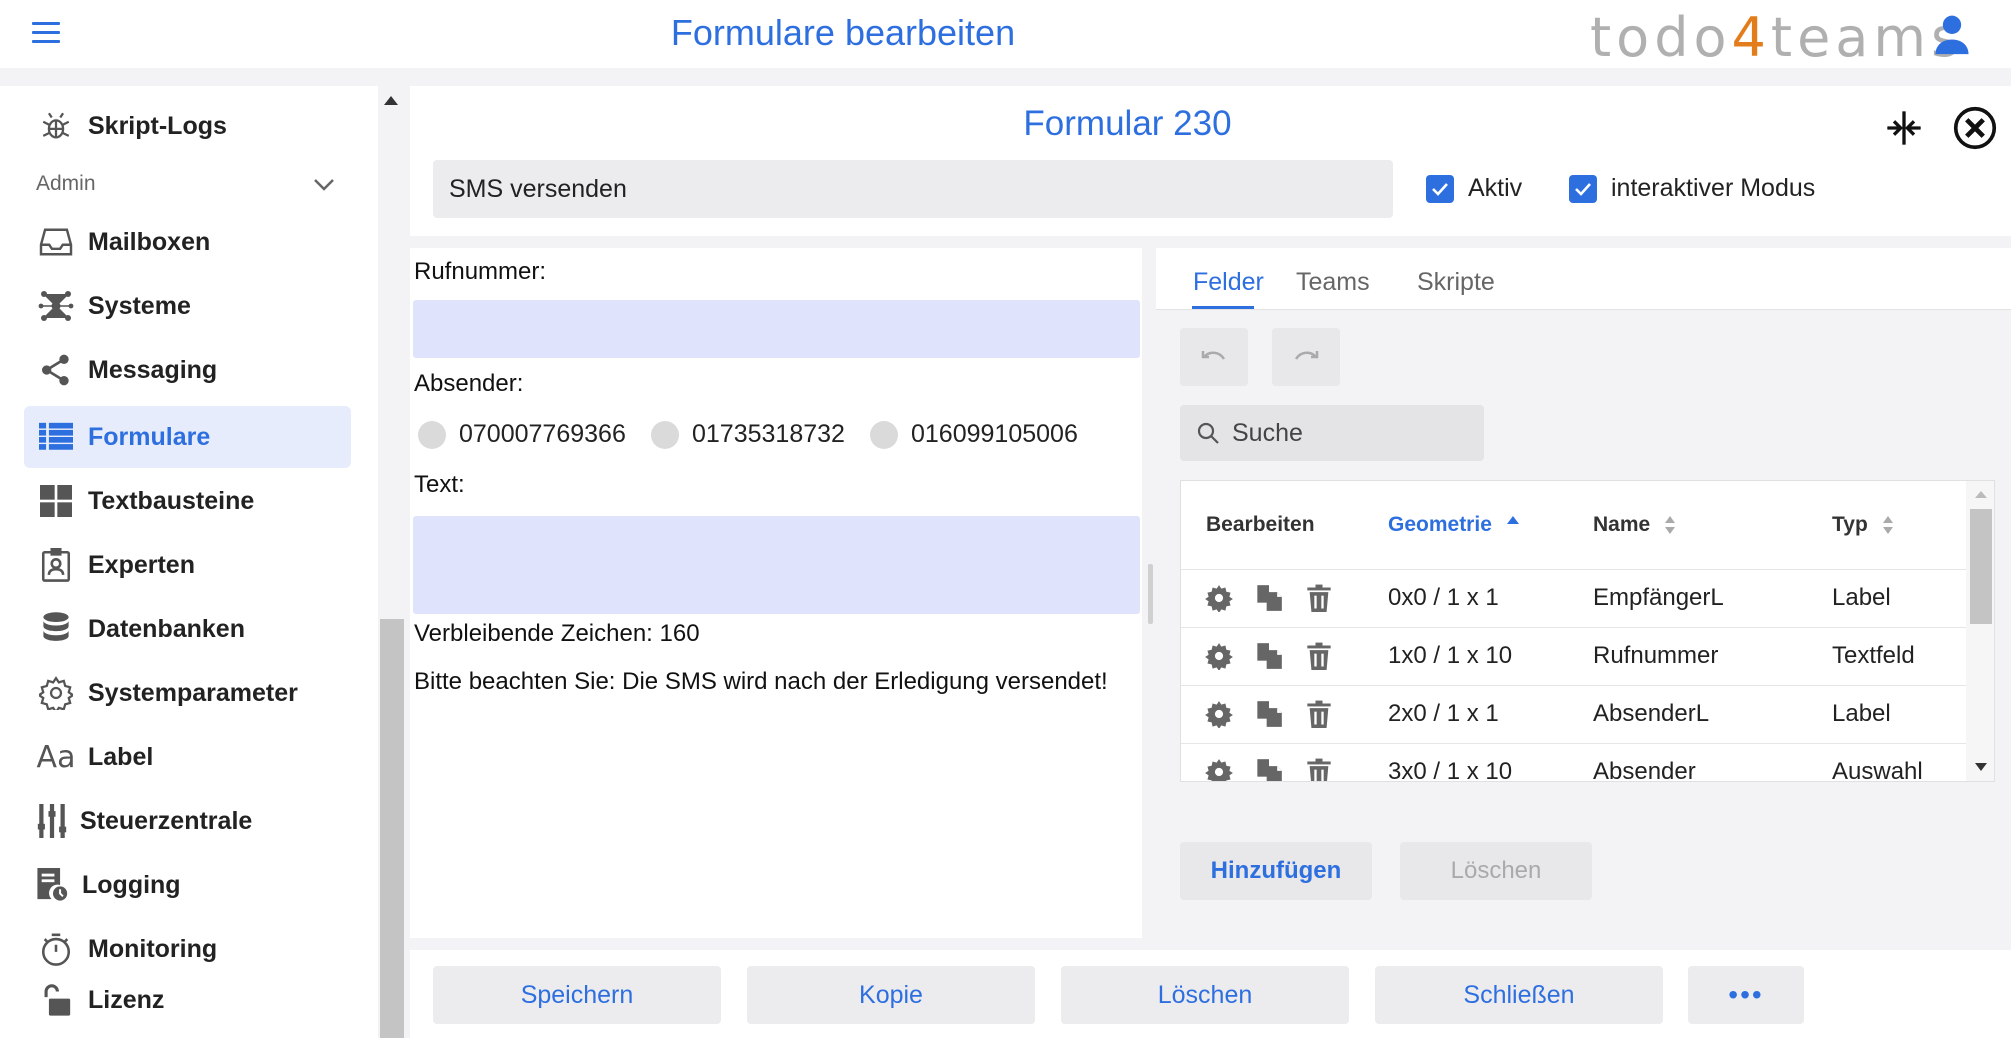 The height and width of the screenshot is (1038, 2011). I want to click on redo-button, so click(1306, 357).